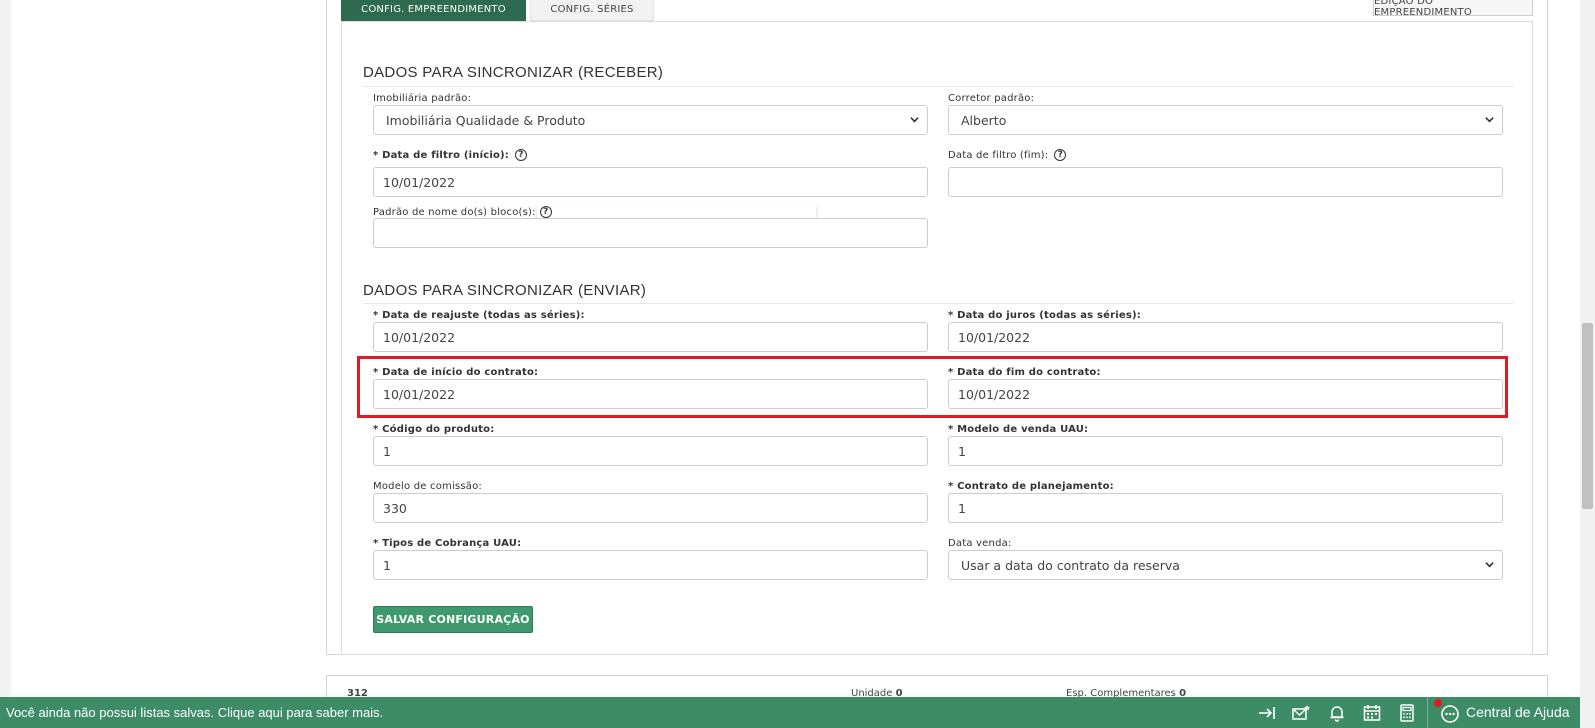  Describe the element at coordinates (427, 486) in the screenshot. I see `commission-label: Modelo de comissão:` at that location.